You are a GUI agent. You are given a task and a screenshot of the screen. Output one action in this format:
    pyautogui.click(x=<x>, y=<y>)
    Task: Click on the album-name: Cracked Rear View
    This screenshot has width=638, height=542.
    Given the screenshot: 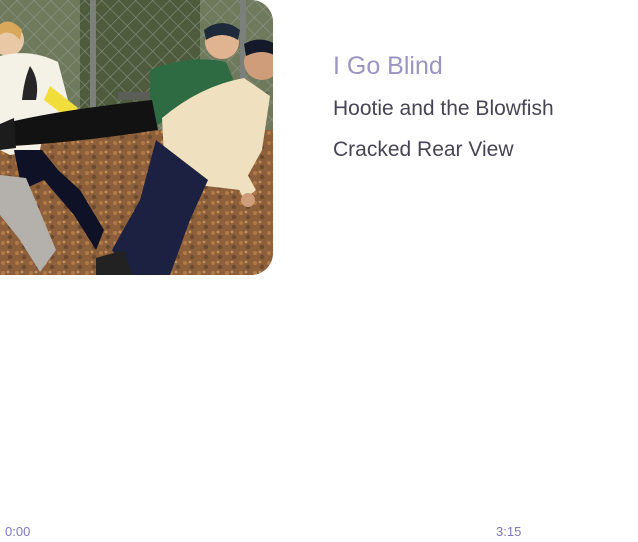 What is the action you would take?
    pyautogui.click(x=423, y=149)
    